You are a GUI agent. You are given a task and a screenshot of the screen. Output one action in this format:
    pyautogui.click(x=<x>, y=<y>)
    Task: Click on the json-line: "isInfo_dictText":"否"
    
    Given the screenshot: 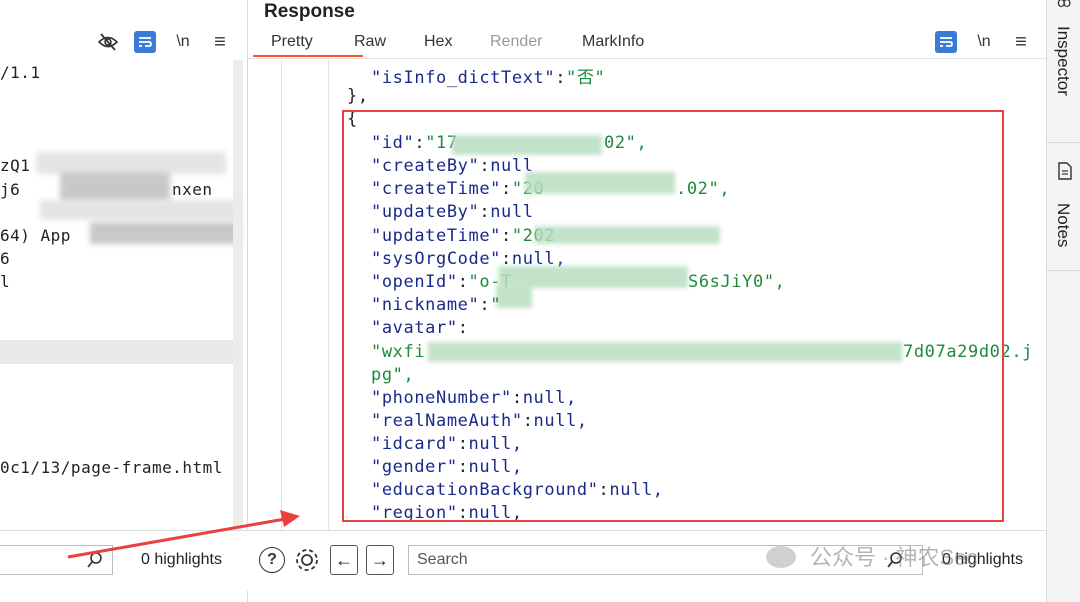 What is the action you would take?
    pyautogui.click(x=488, y=75)
    